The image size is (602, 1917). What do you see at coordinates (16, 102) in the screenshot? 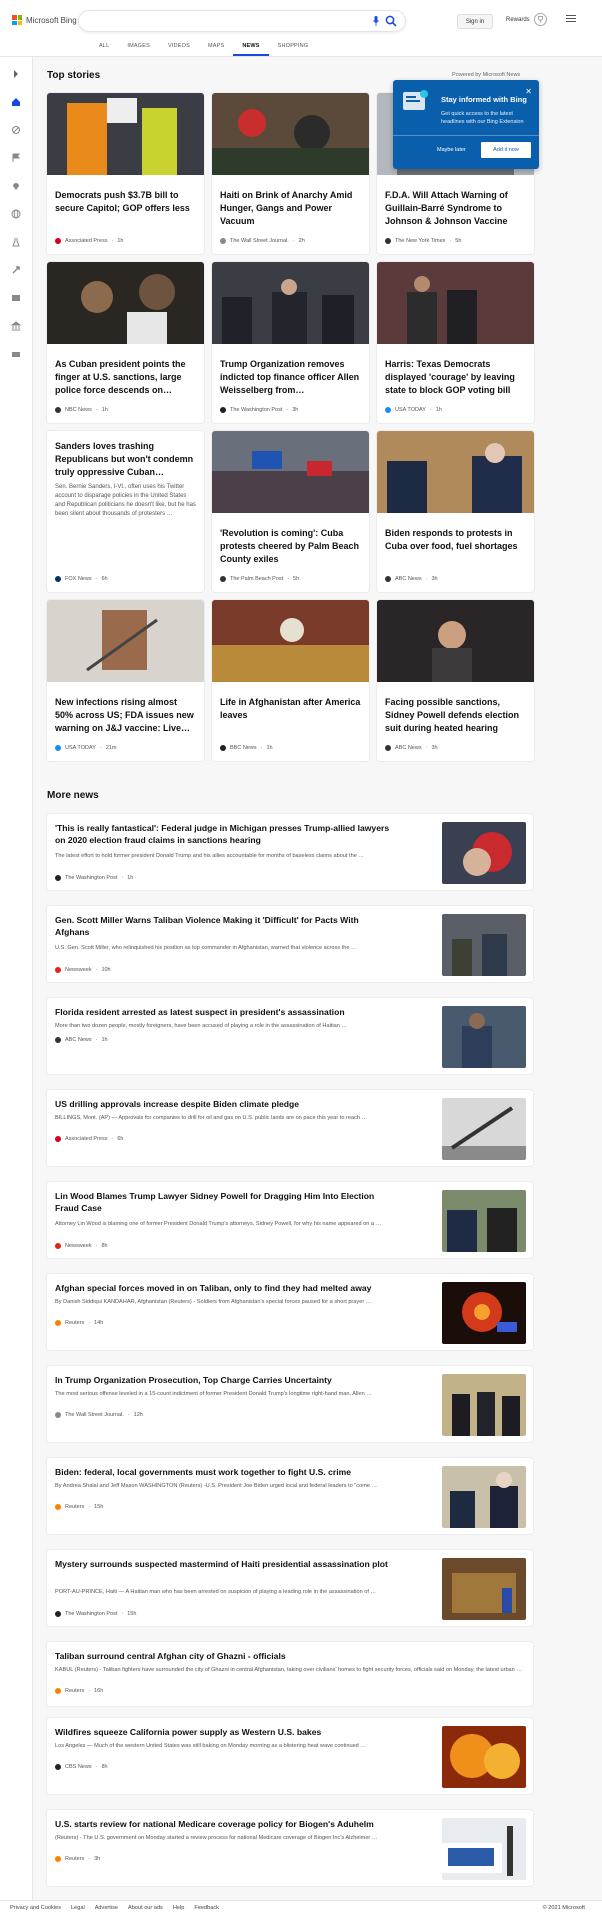
I see `home-icon` at bounding box center [16, 102].